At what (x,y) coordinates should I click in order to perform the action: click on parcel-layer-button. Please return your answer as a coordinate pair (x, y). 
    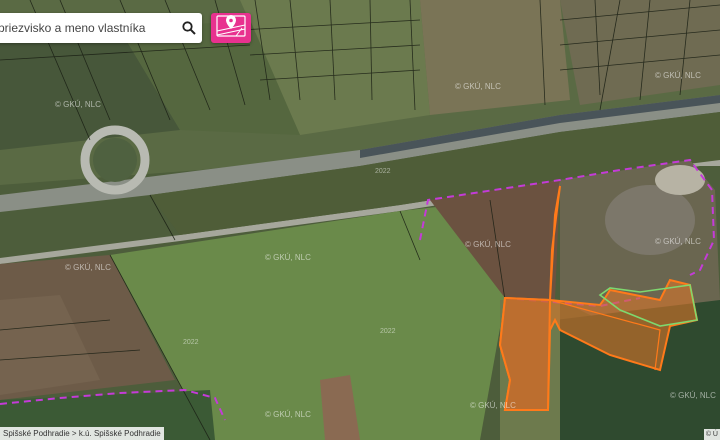
    Looking at the image, I should click on (231, 28).